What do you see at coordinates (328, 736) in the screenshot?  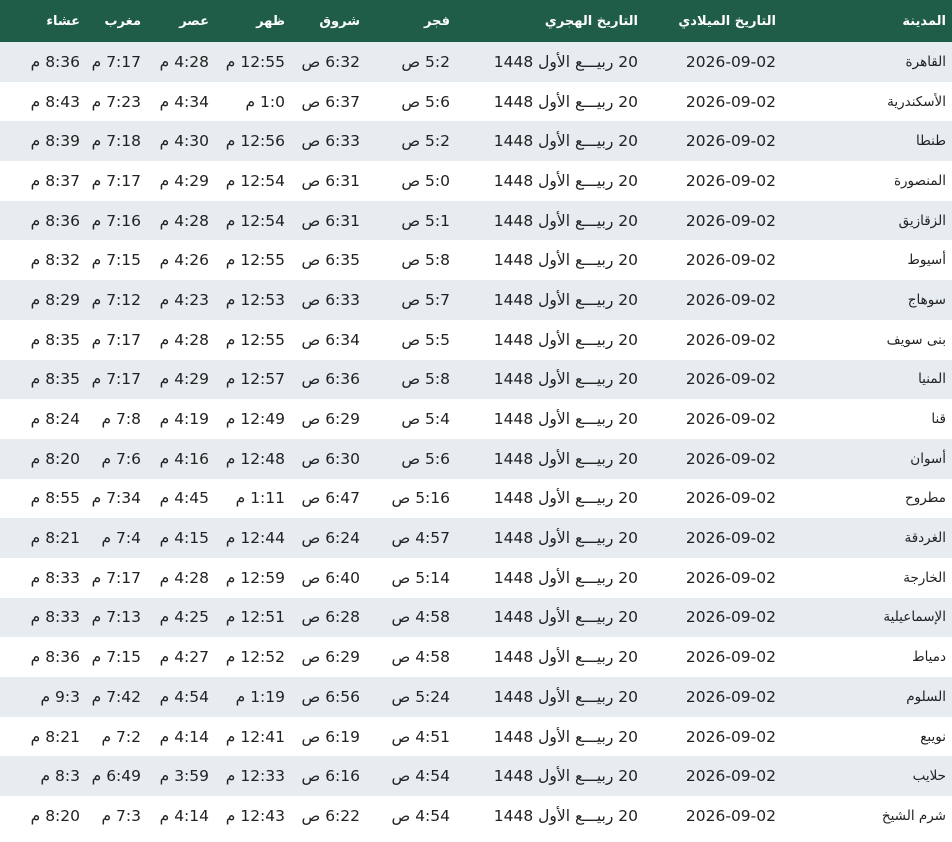 I see `cell-shuruq: 6:19 ص` at bounding box center [328, 736].